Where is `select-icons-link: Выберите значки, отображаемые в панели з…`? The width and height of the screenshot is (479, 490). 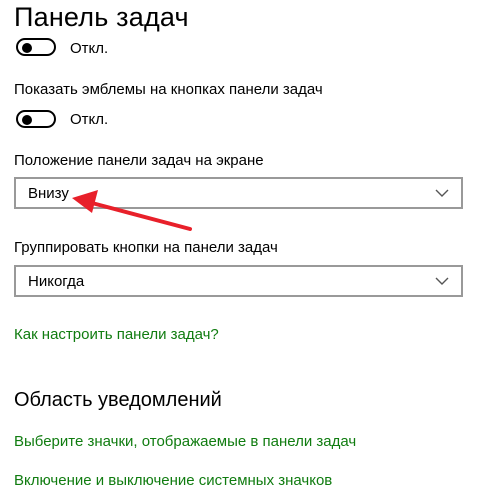 select-icons-link: Выберите значки, отображаемые в панели з… is located at coordinates (185, 441).